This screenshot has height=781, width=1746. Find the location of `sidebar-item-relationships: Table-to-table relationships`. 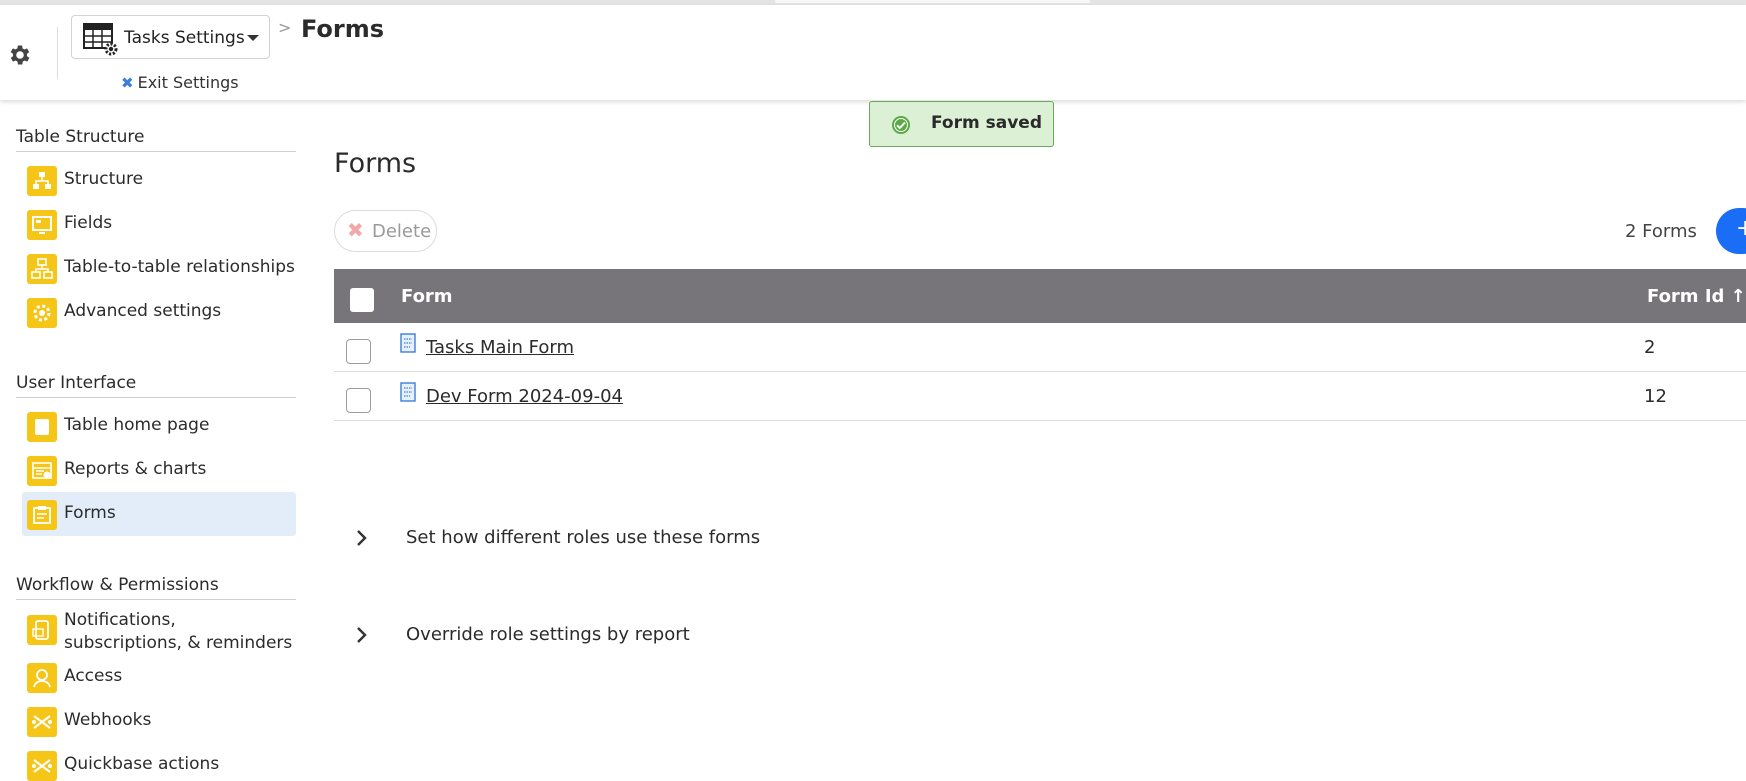

sidebar-item-relationships: Table-to-table relationships is located at coordinates (159, 268).